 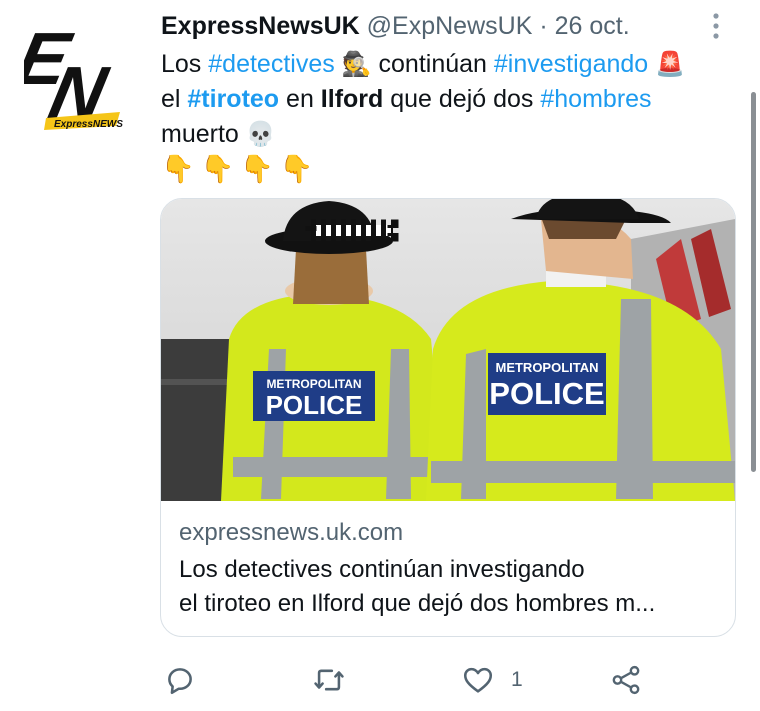 I want to click on account-name: ExpressNewsUK, so click(x=260, y=26).